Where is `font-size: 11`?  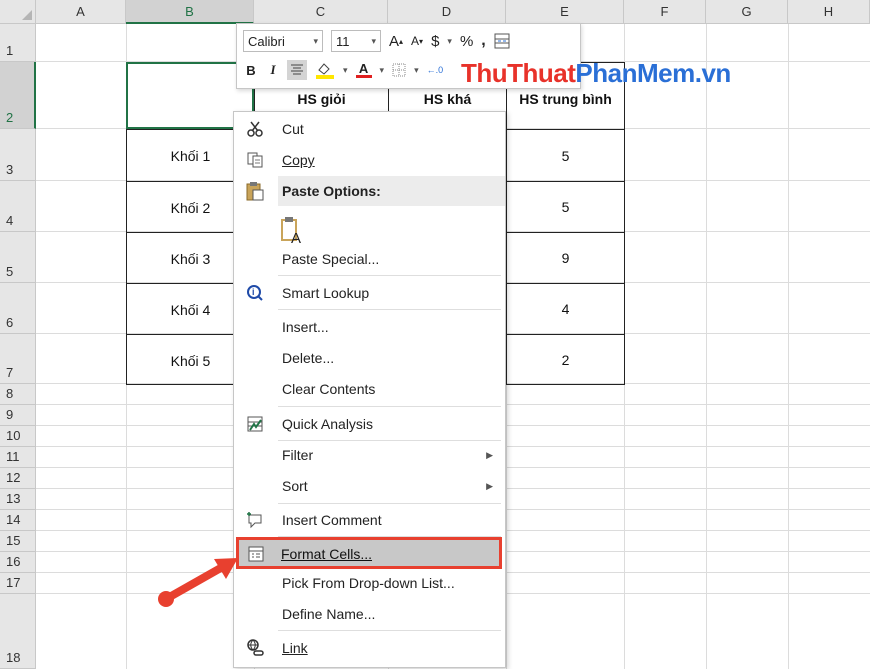
font-size: 11 is located at coordinates (343, 41).